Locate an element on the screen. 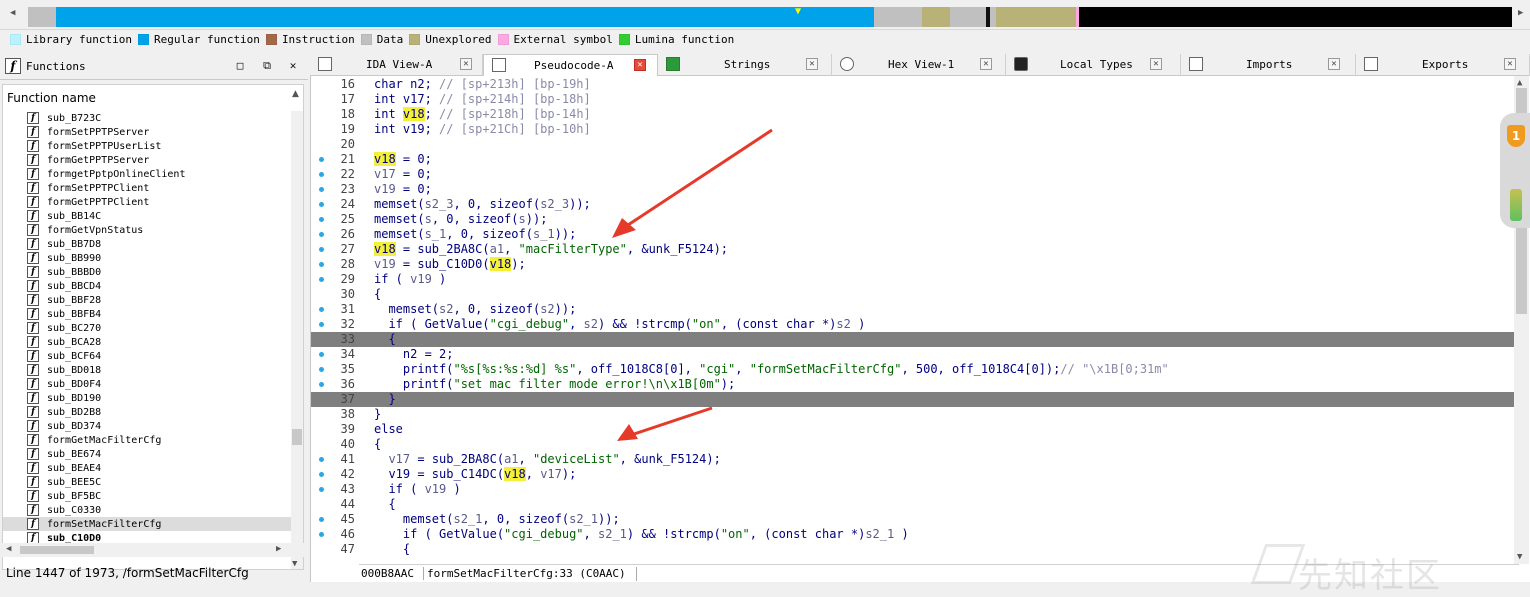  function-list-item: f sub_BB14C is located at coordinates (148, 216).